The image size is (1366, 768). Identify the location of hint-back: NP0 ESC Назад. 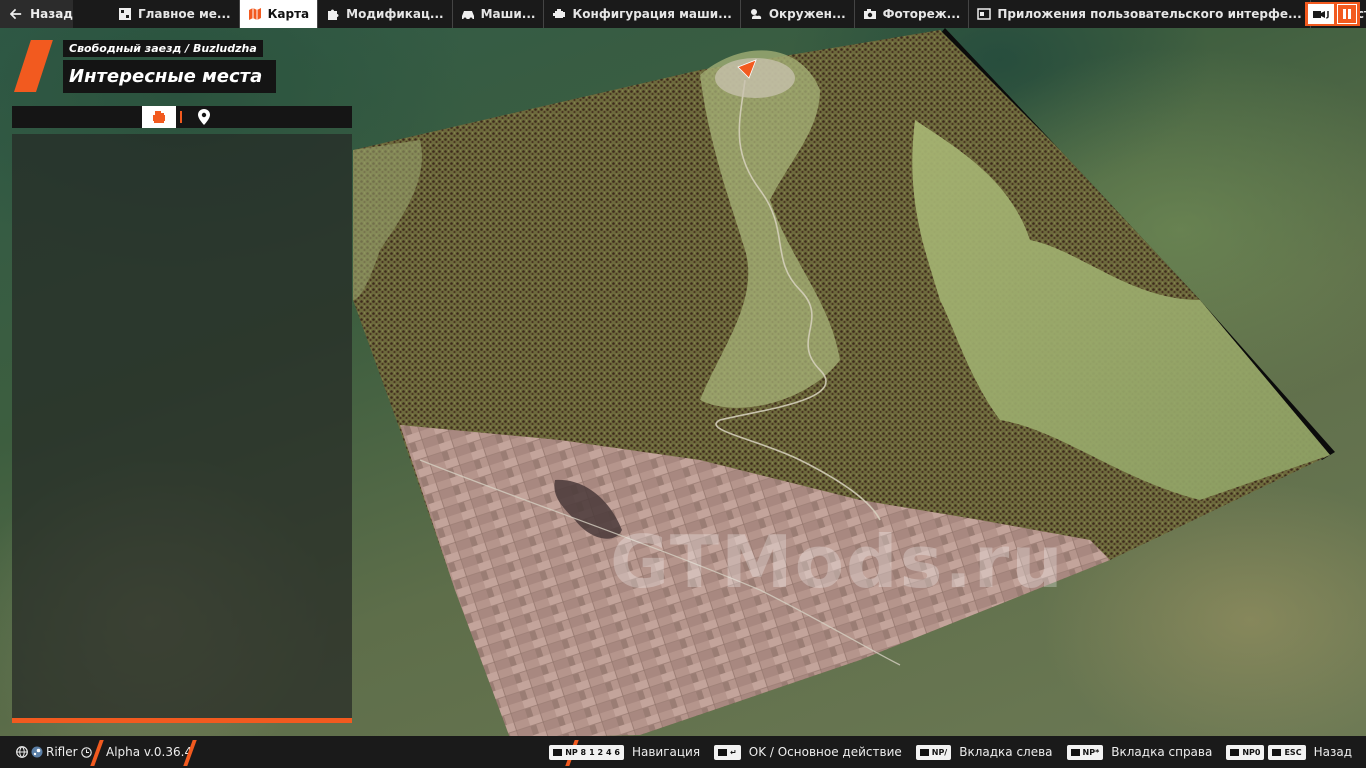
(1289, 752).